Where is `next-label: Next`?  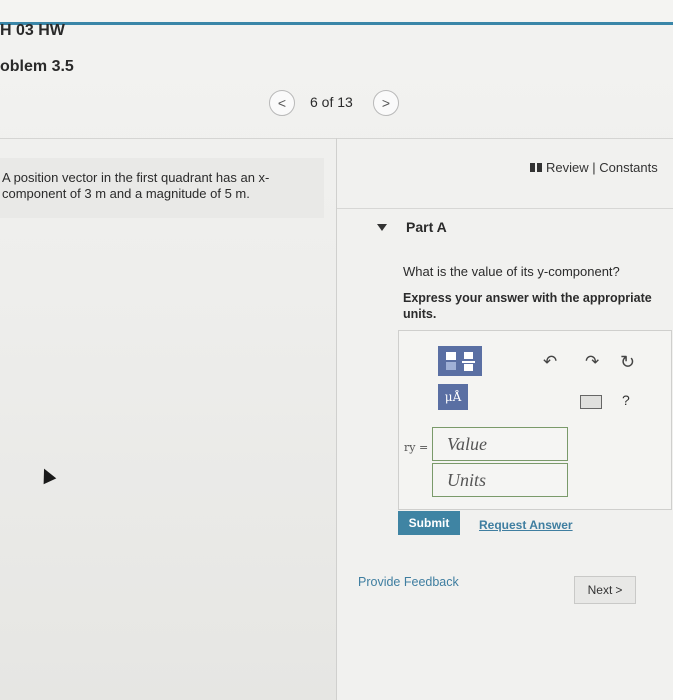 next-label: Next is located at coordinates (600, 590).